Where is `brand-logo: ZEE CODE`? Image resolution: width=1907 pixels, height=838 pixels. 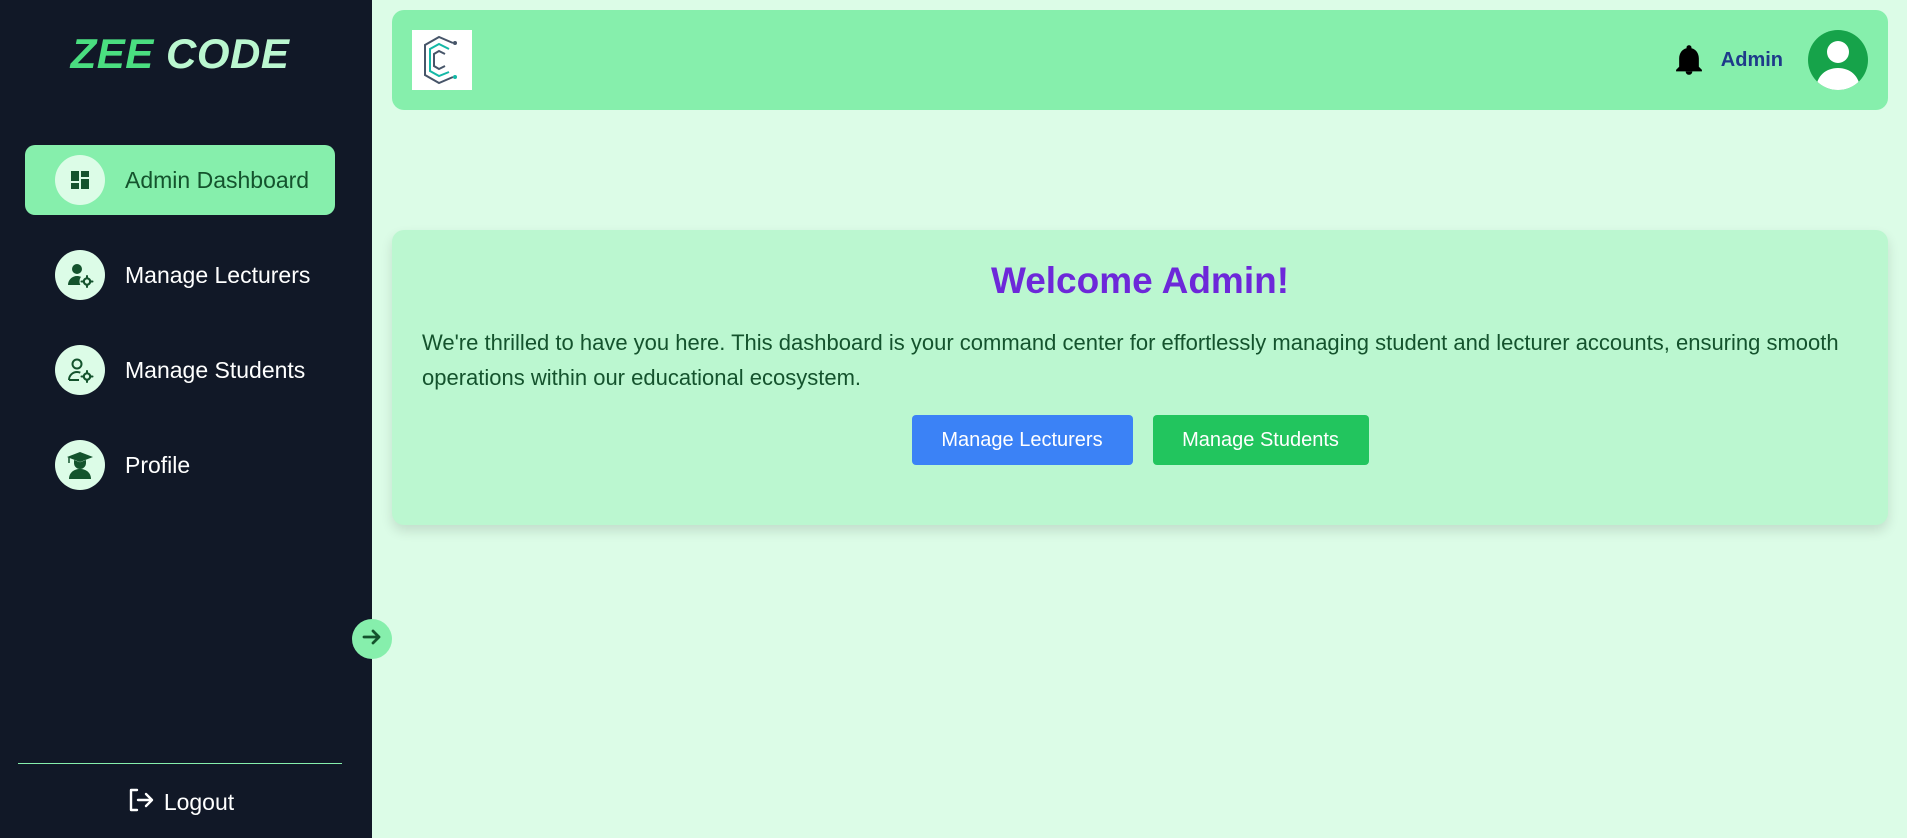
brand-logo: ZEE CODE is located at coordinates (180, 54).